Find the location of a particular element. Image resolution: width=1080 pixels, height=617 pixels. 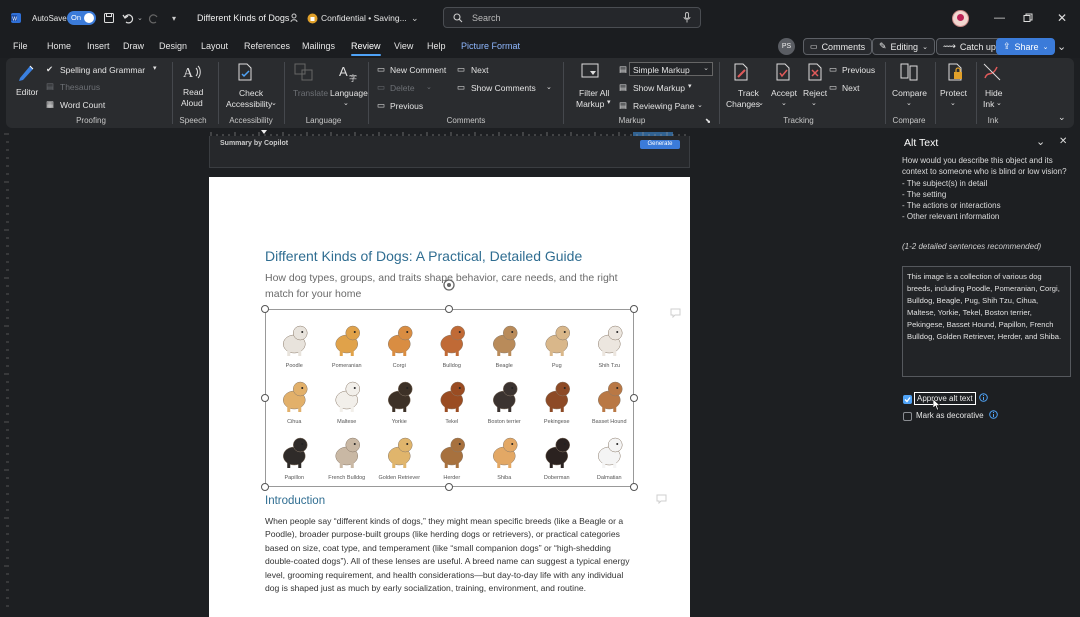

delete-comment-button: Delete is located at coordinates (402, 88).